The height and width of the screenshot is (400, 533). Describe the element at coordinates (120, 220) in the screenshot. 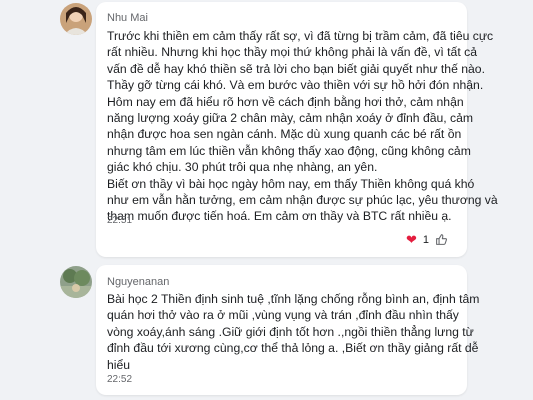

I see `comment-timestamp: 22:51` at that location.